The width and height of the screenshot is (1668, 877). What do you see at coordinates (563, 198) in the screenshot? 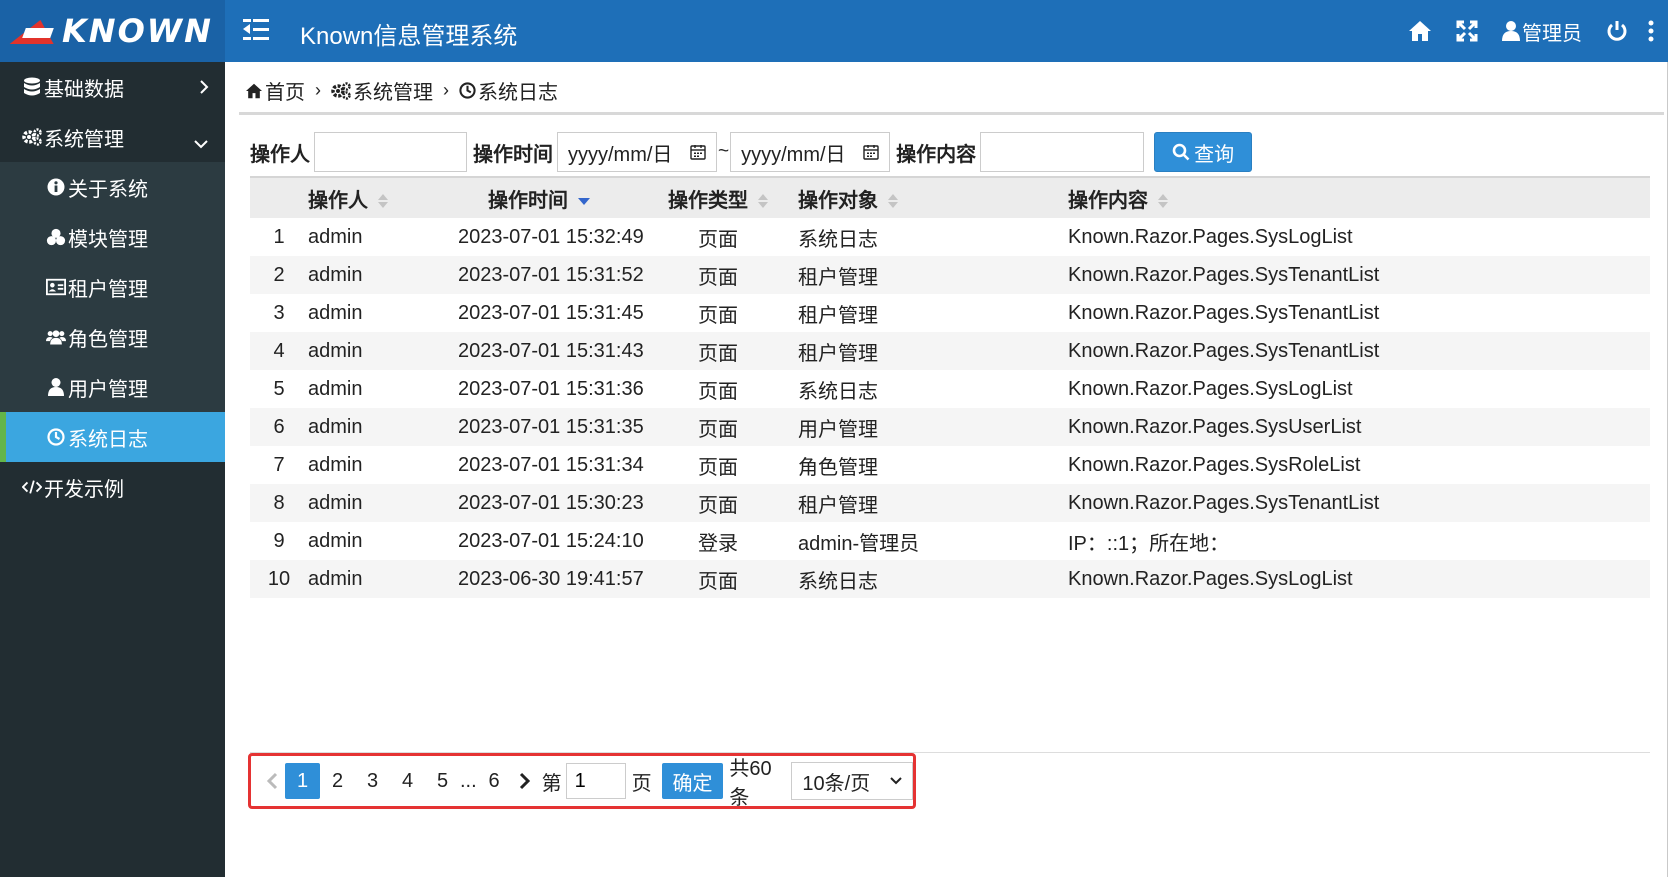
I see `column-header-time: 操作时间` at bounding box center [563, 198].